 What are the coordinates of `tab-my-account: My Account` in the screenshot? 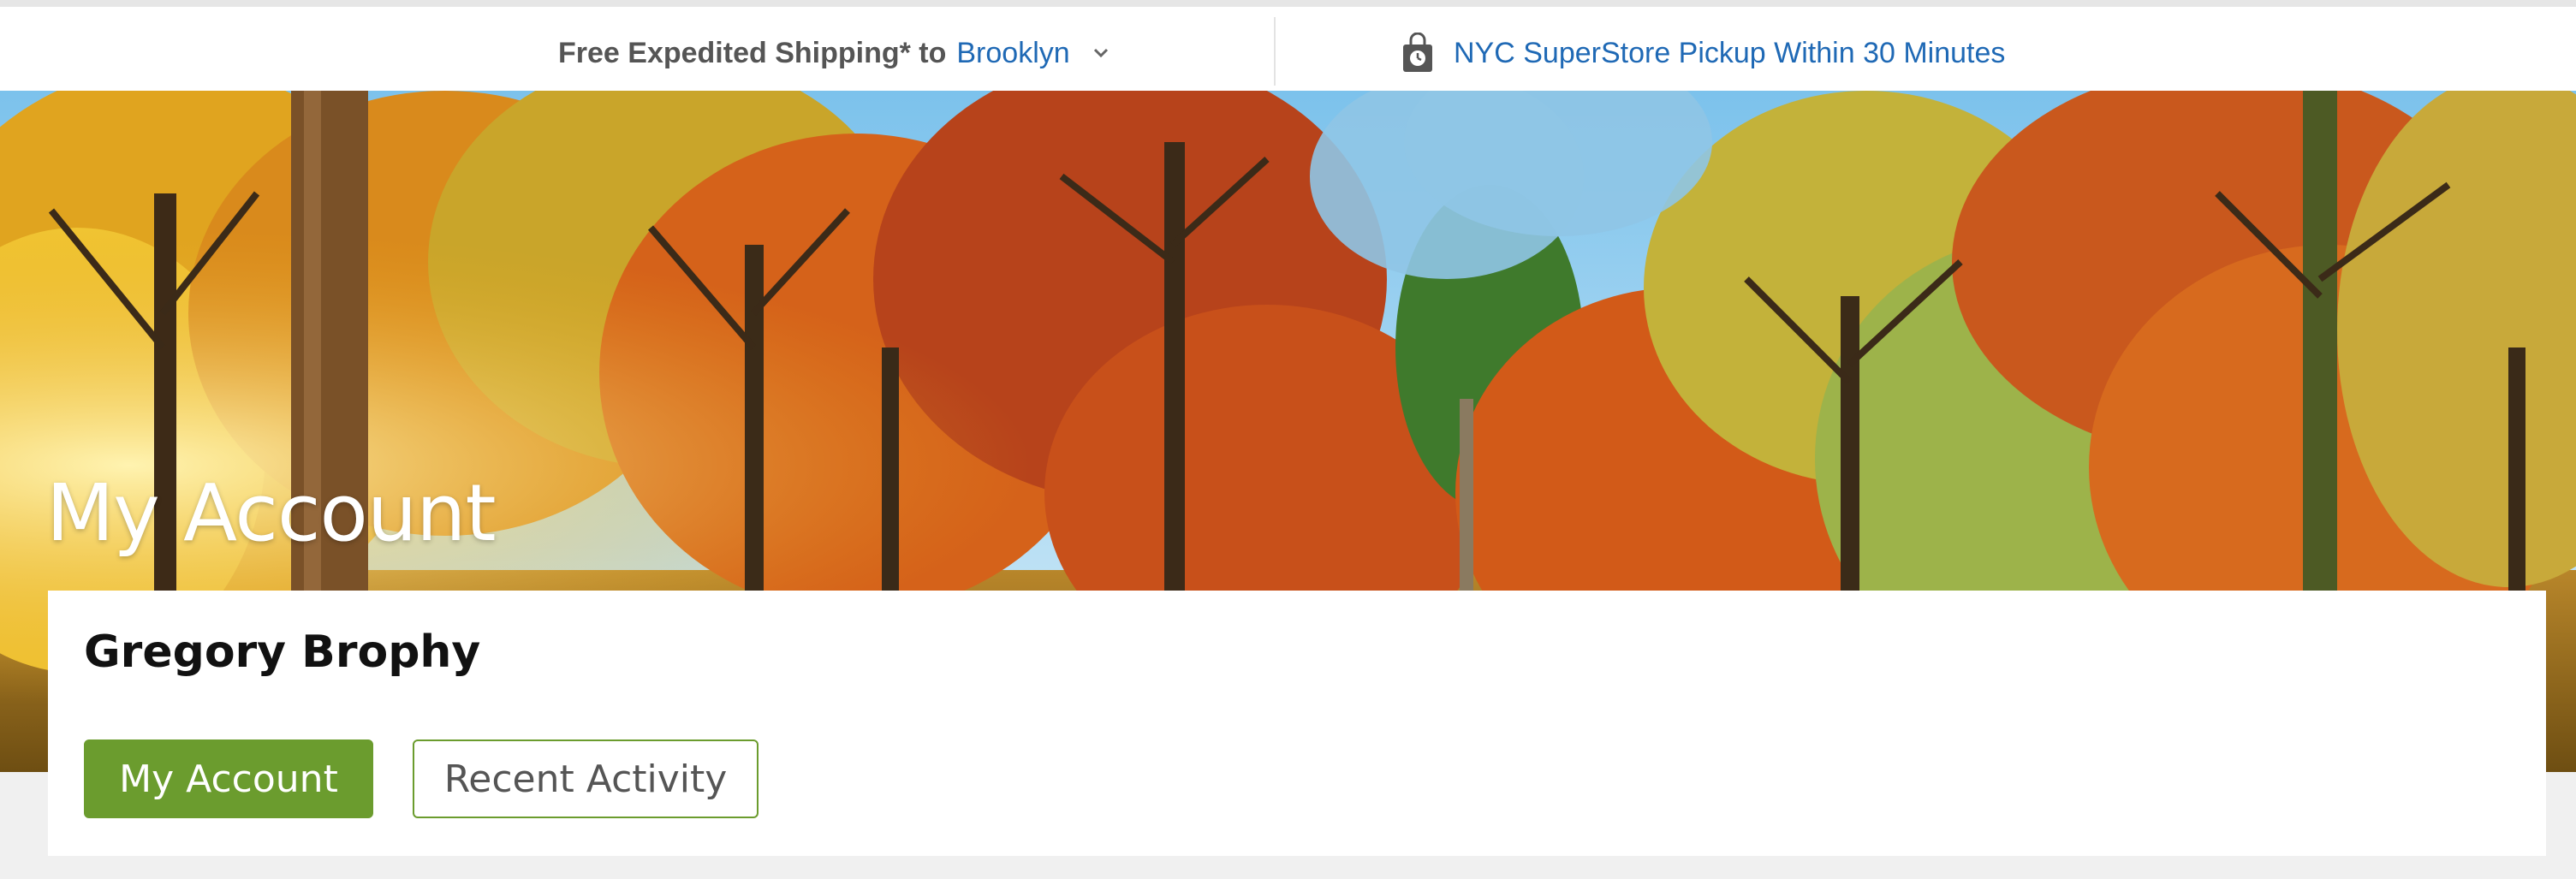 It's located at (228, 778).